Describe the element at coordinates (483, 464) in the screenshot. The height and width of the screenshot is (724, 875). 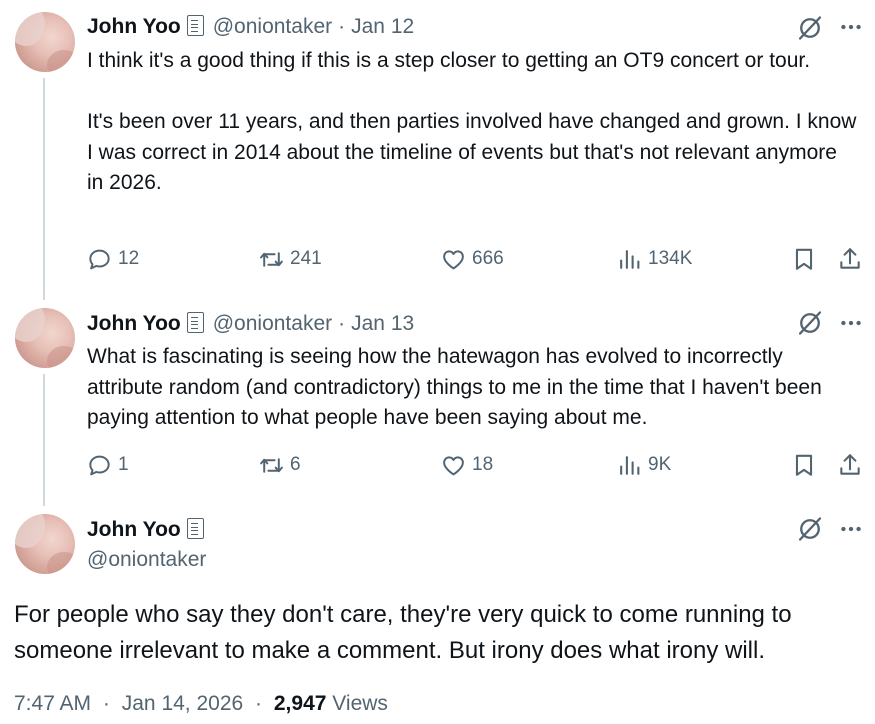
I see `like-count: 18` at that location.